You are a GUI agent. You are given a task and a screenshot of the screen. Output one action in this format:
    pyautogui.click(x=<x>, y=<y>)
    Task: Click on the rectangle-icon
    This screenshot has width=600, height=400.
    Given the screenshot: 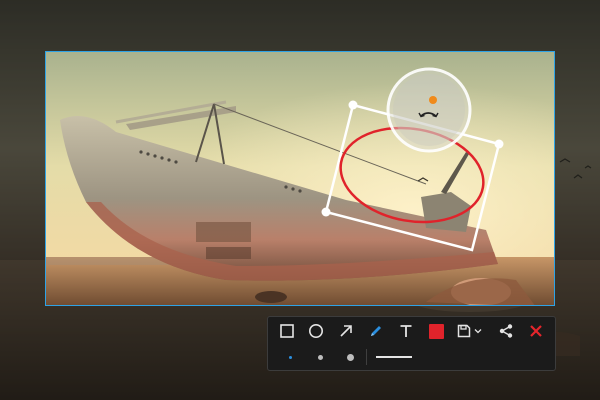 What is the action you would take?
    pyautogui.click(x=287, y=331)
    